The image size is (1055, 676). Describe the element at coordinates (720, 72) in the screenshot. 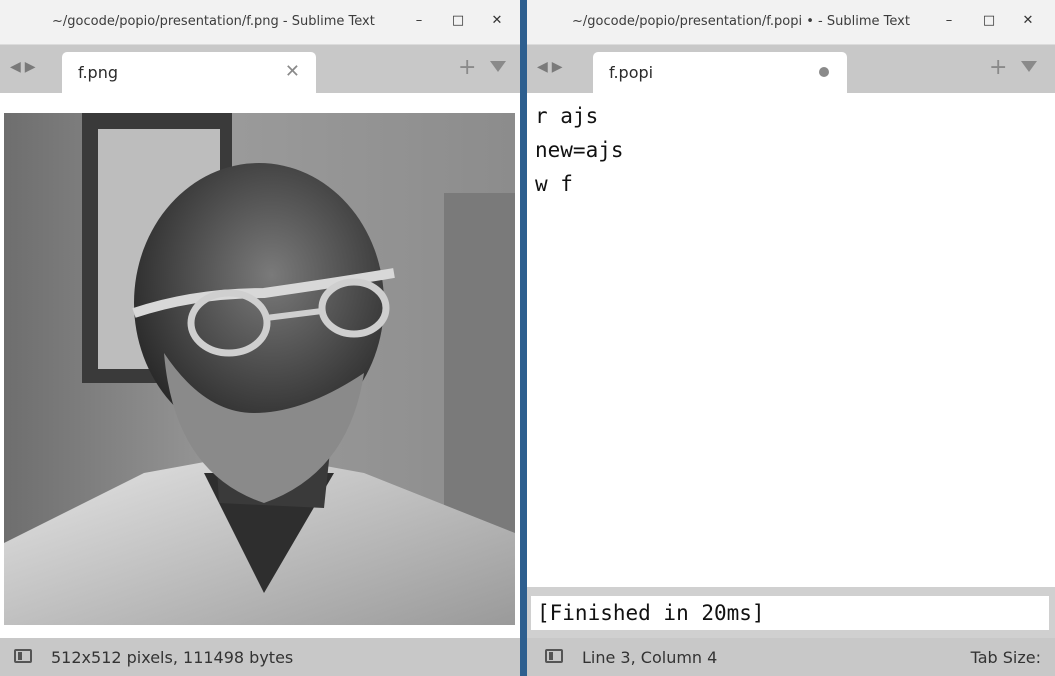

I see `tab-f-popi: f.popi` at that location.